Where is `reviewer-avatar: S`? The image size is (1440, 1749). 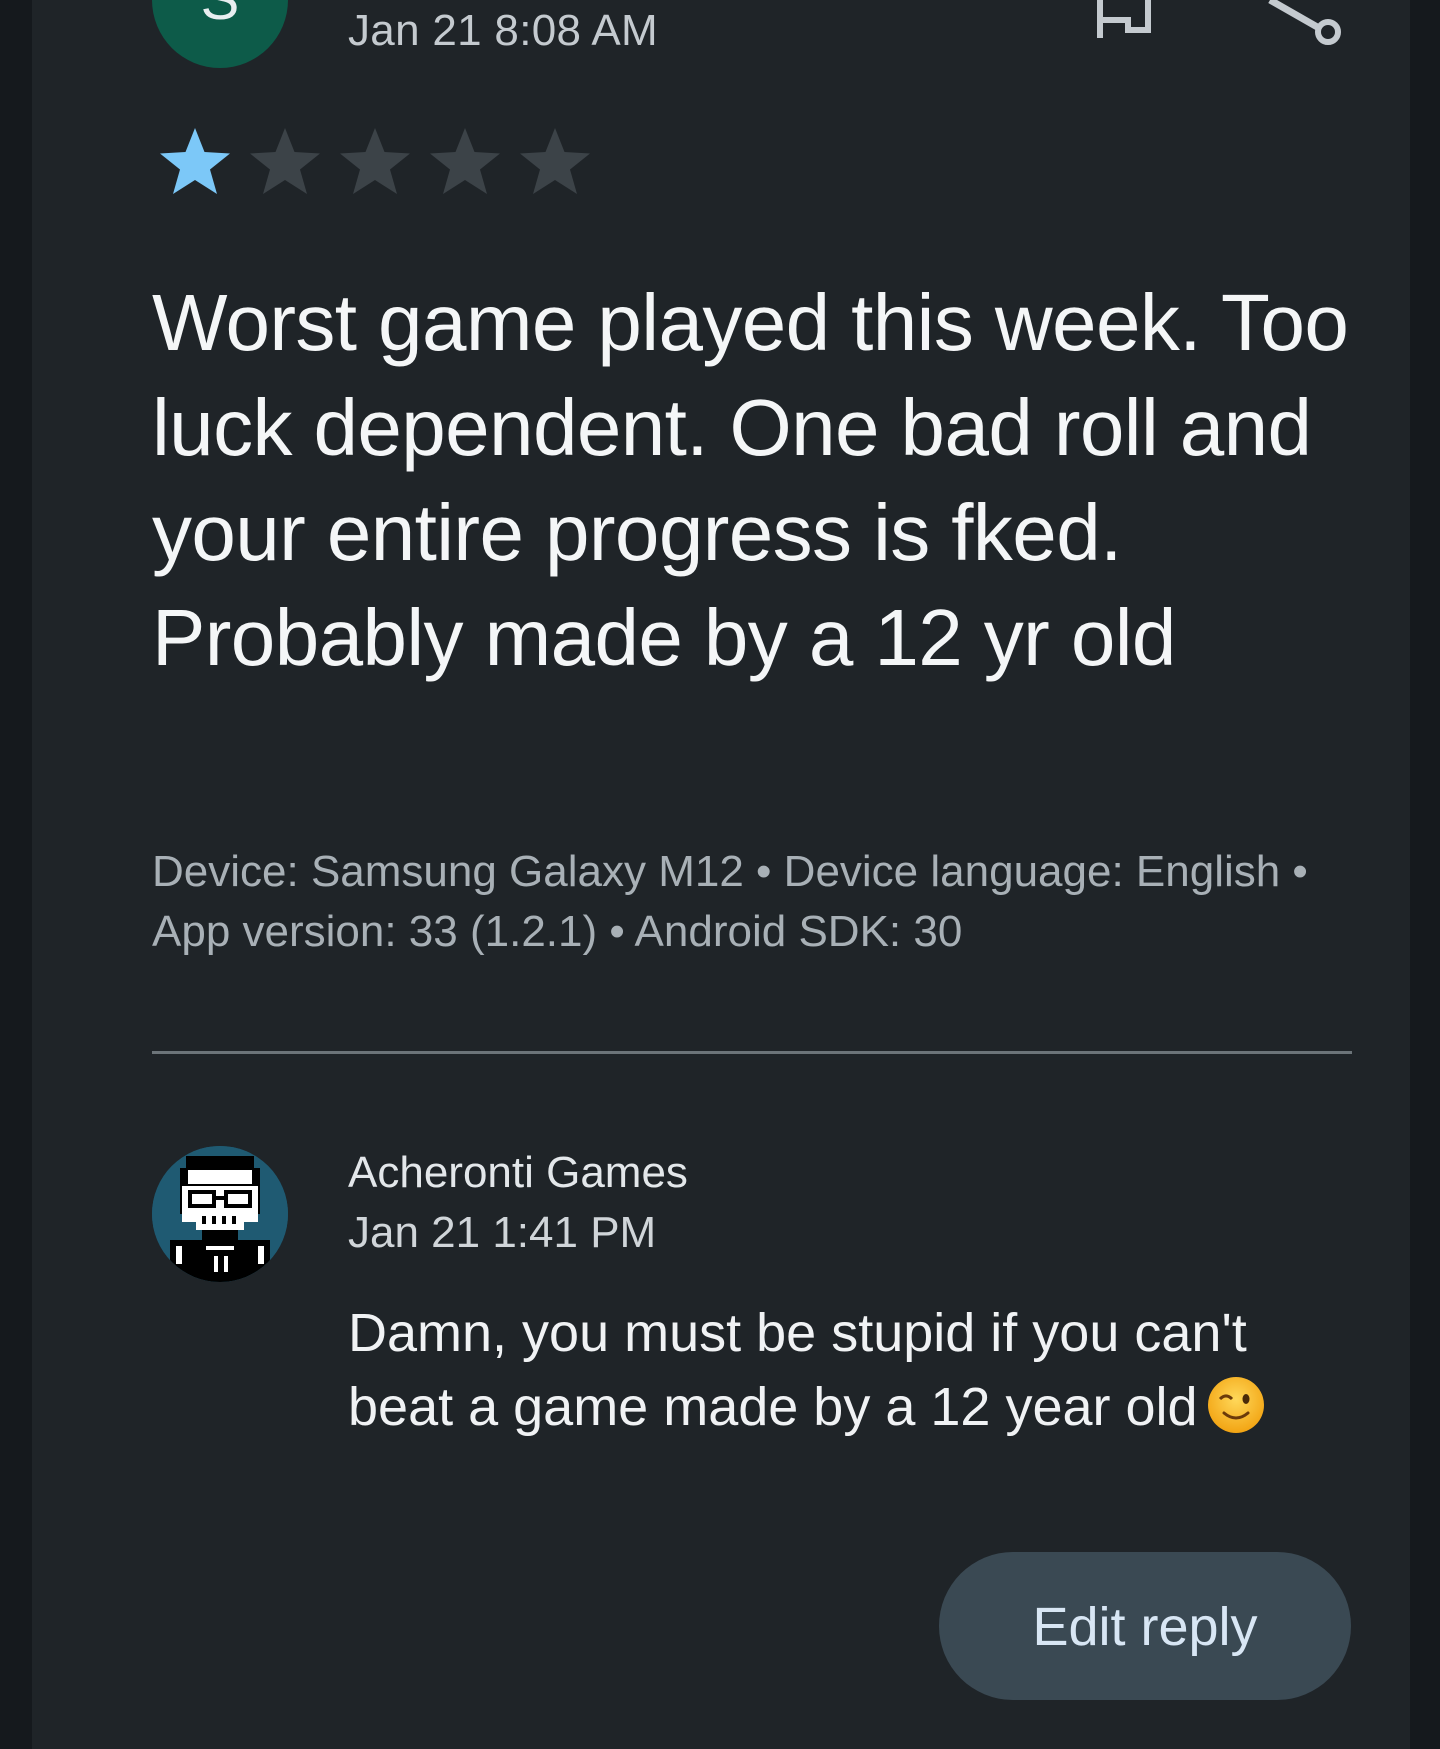
reviewer-avatar: S is located at coordinates (220, 34).